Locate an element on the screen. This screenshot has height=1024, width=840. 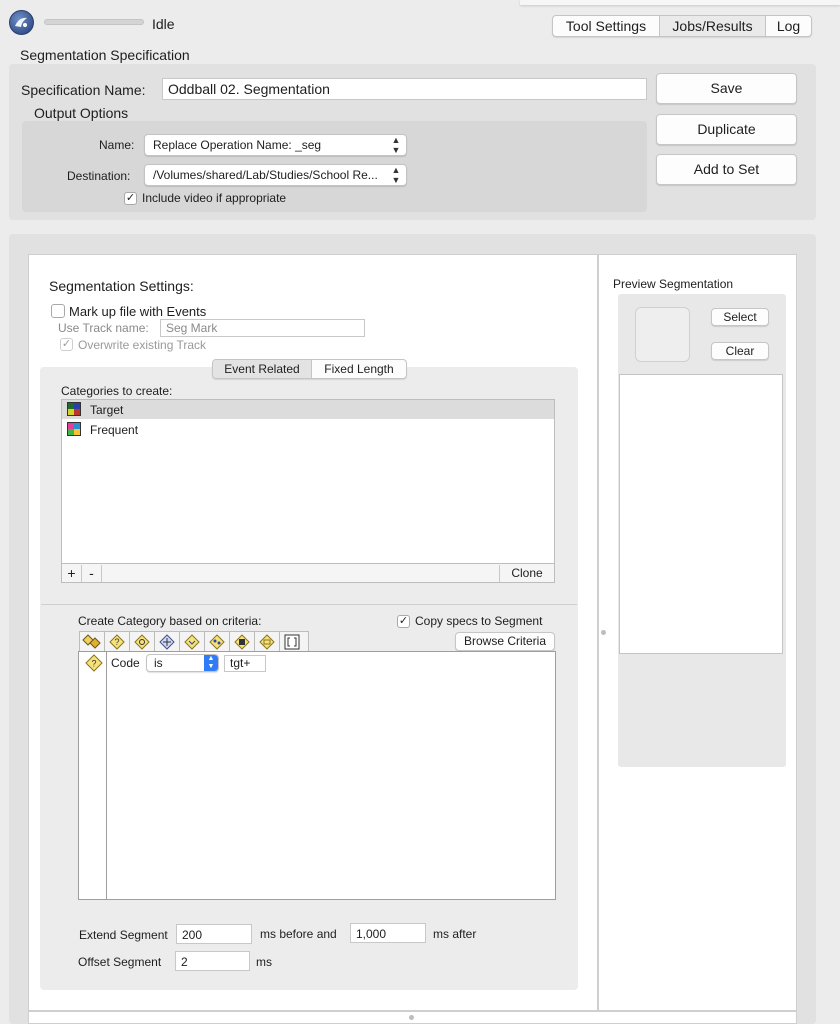
target-diamond-icon is located at coordinates (142, 642).